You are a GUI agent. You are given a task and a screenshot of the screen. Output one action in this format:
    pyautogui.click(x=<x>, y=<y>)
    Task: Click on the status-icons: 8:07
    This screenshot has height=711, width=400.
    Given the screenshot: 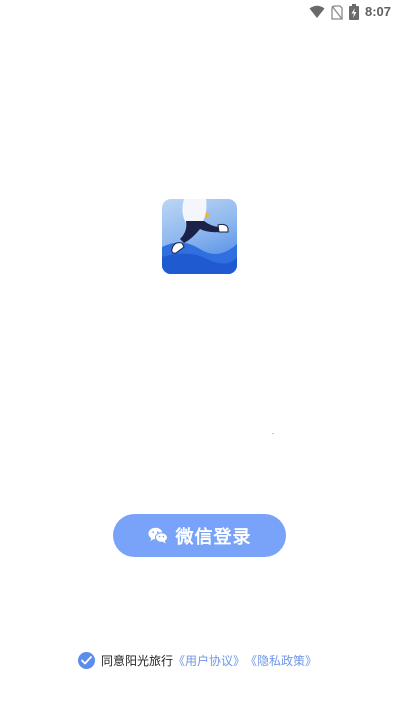 What is the action you would take?
    pyautogui.click(x=350, y=12)
    